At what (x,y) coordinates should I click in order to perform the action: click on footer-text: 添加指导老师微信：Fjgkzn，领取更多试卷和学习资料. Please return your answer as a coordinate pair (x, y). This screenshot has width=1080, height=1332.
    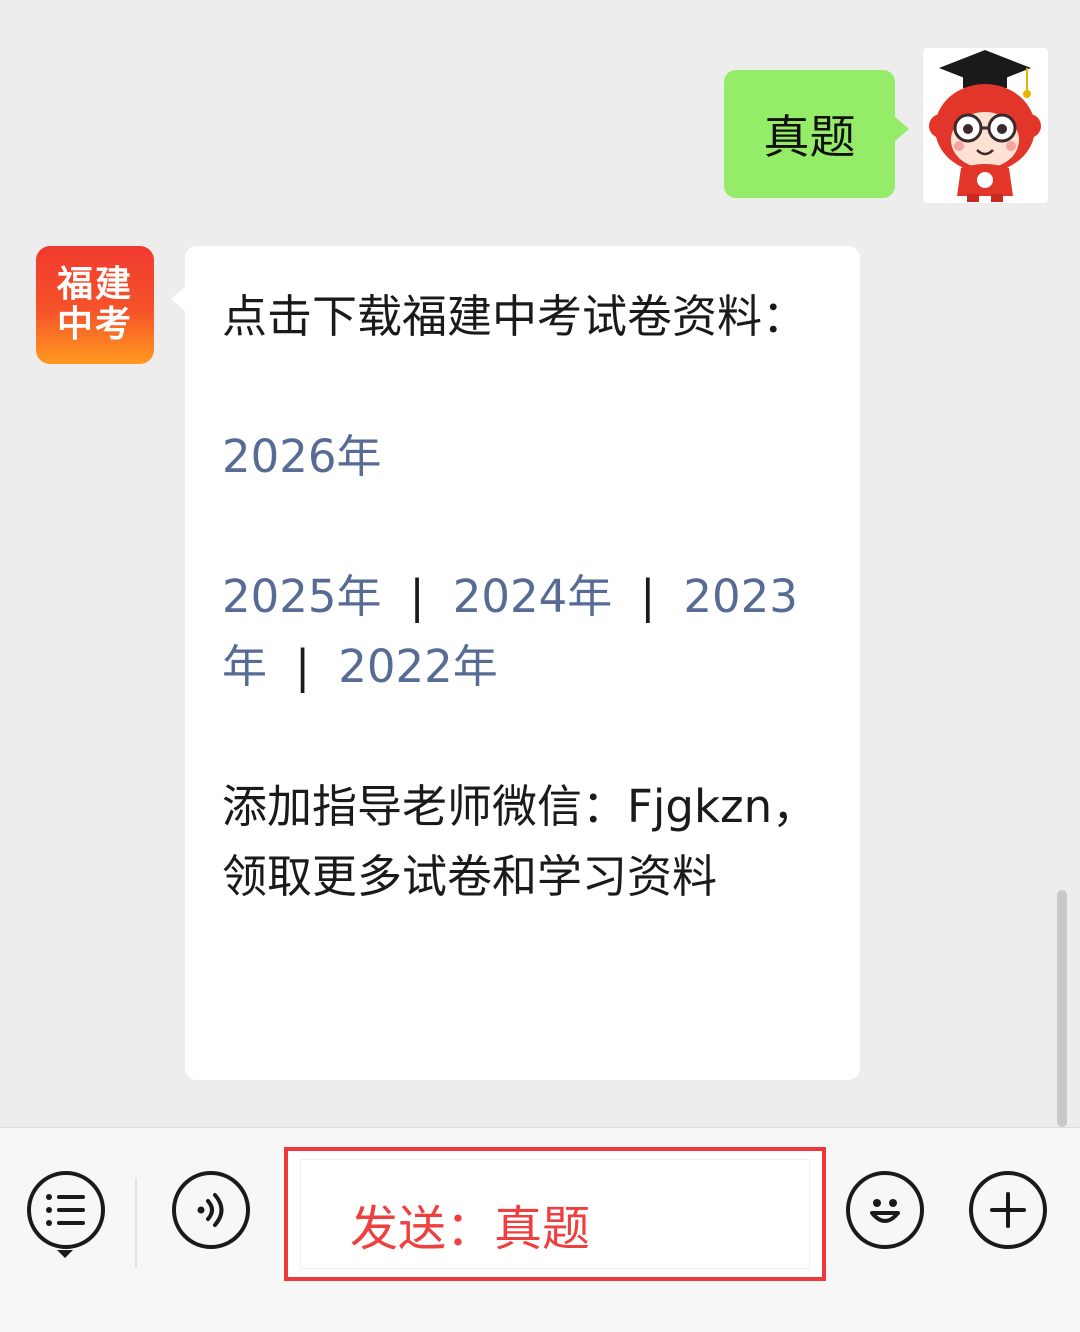
    Looking at the image, I should click on (520, 841).